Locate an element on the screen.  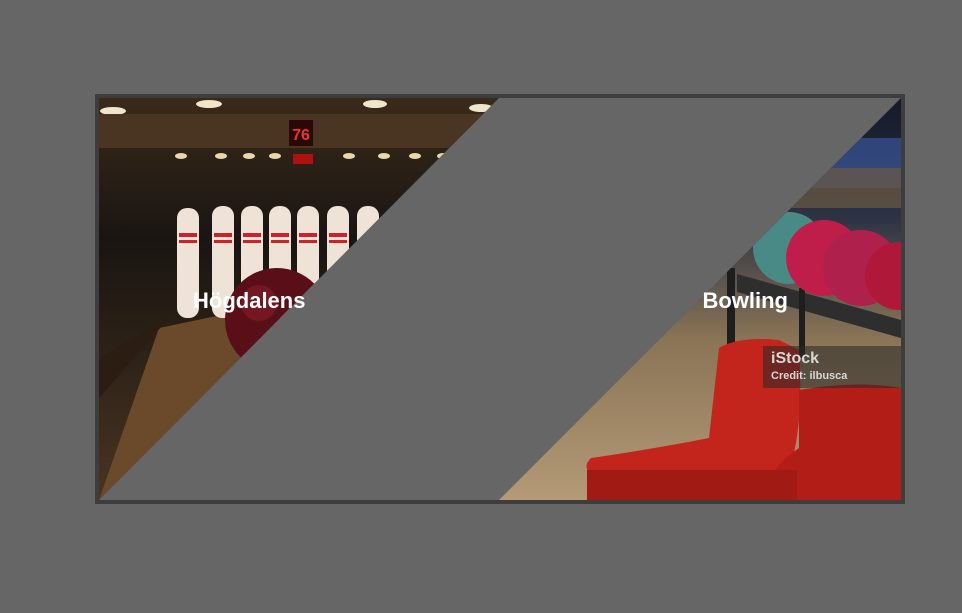
istock-watermark: iStock Credit: ilbusca is located at coordinates (832, 367).